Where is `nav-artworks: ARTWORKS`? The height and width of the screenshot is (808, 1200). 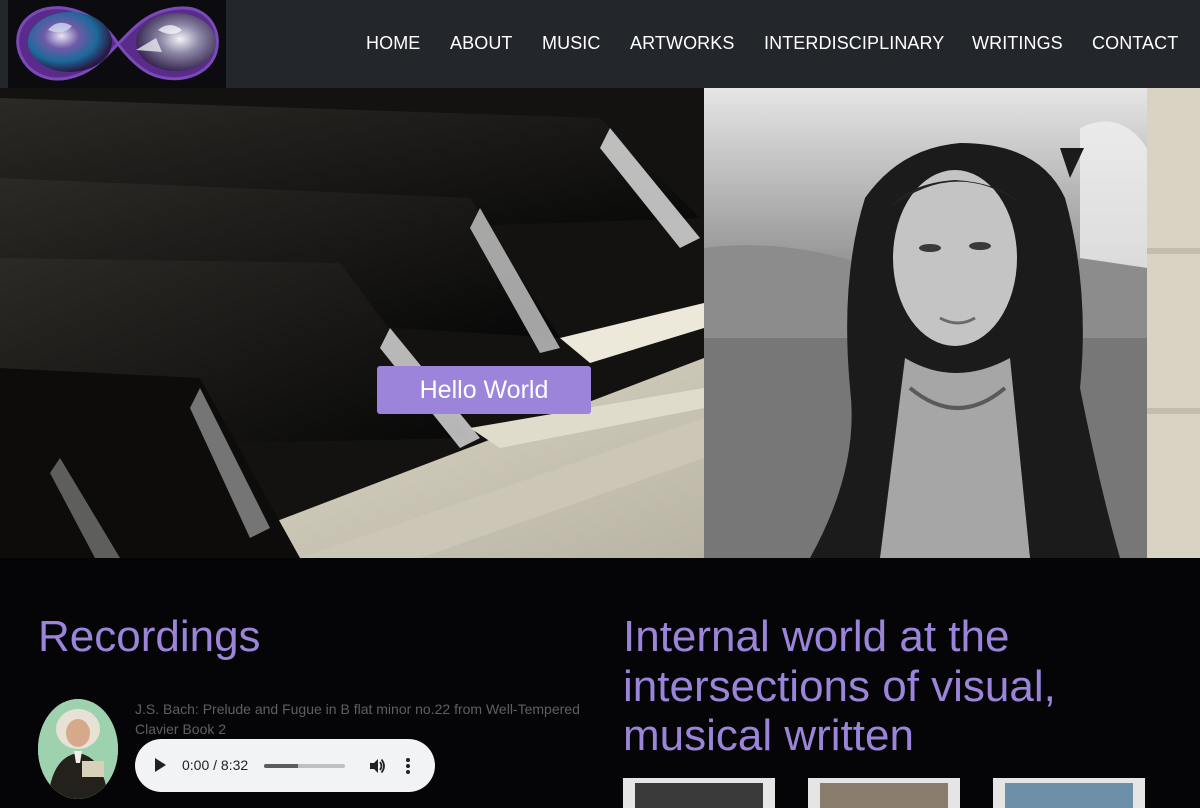
nav-artworks: ARTWORKS is located at coordinates (682, 43).